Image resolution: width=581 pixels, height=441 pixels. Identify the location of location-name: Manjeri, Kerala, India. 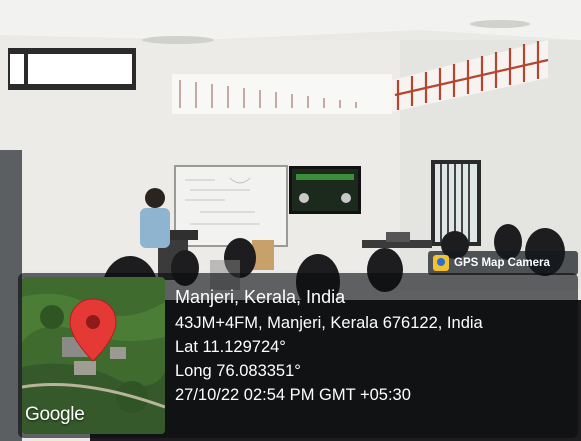
(260, 297).